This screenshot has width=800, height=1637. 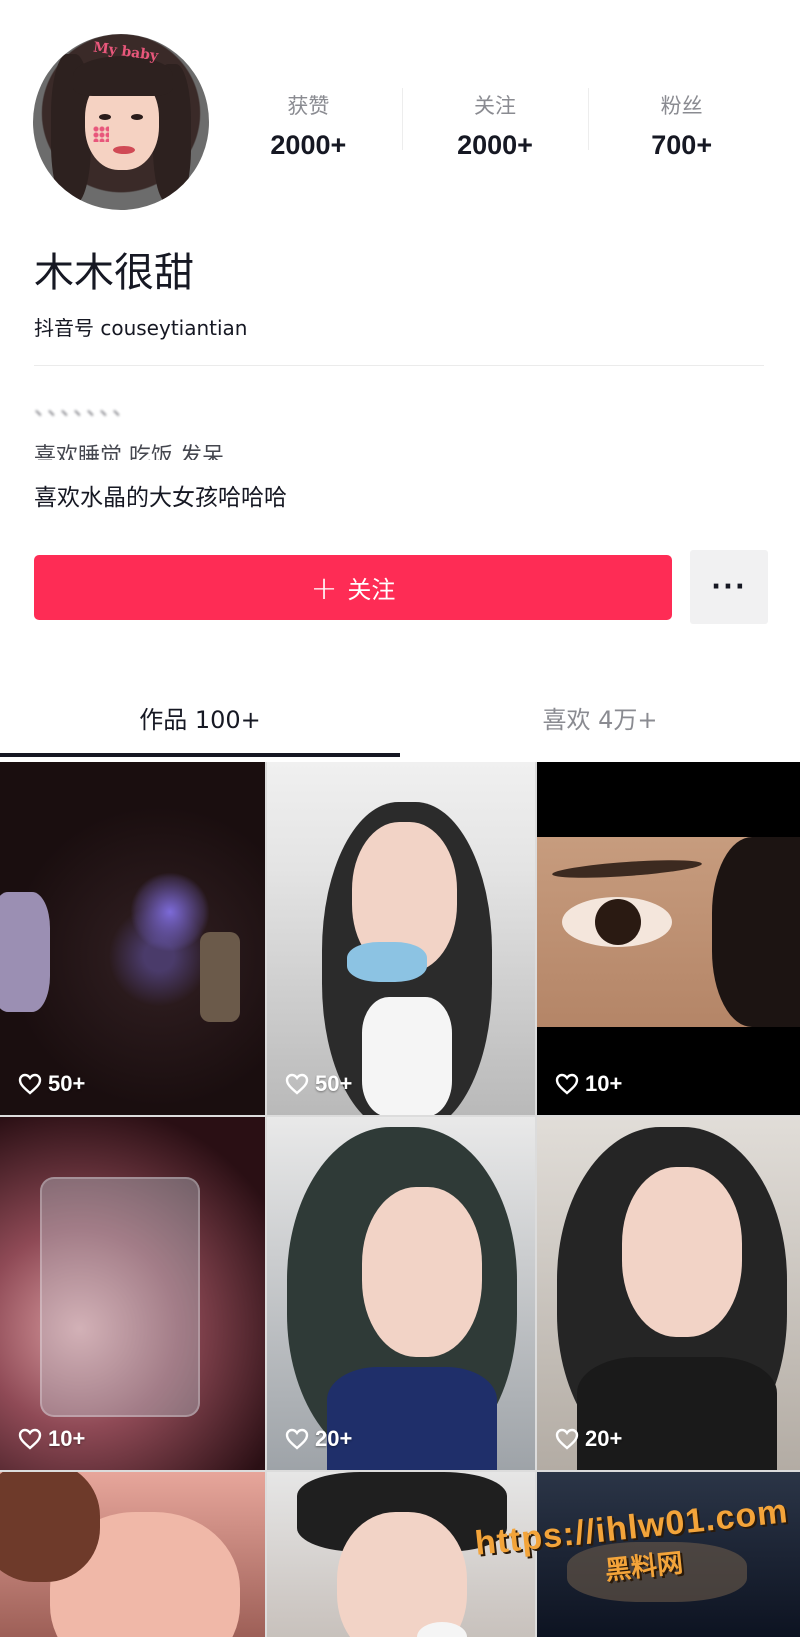 What do you see at coordinates (324, 587) in the screenshot?
I see `plus-icon: +` at bounding box center [324, 587].